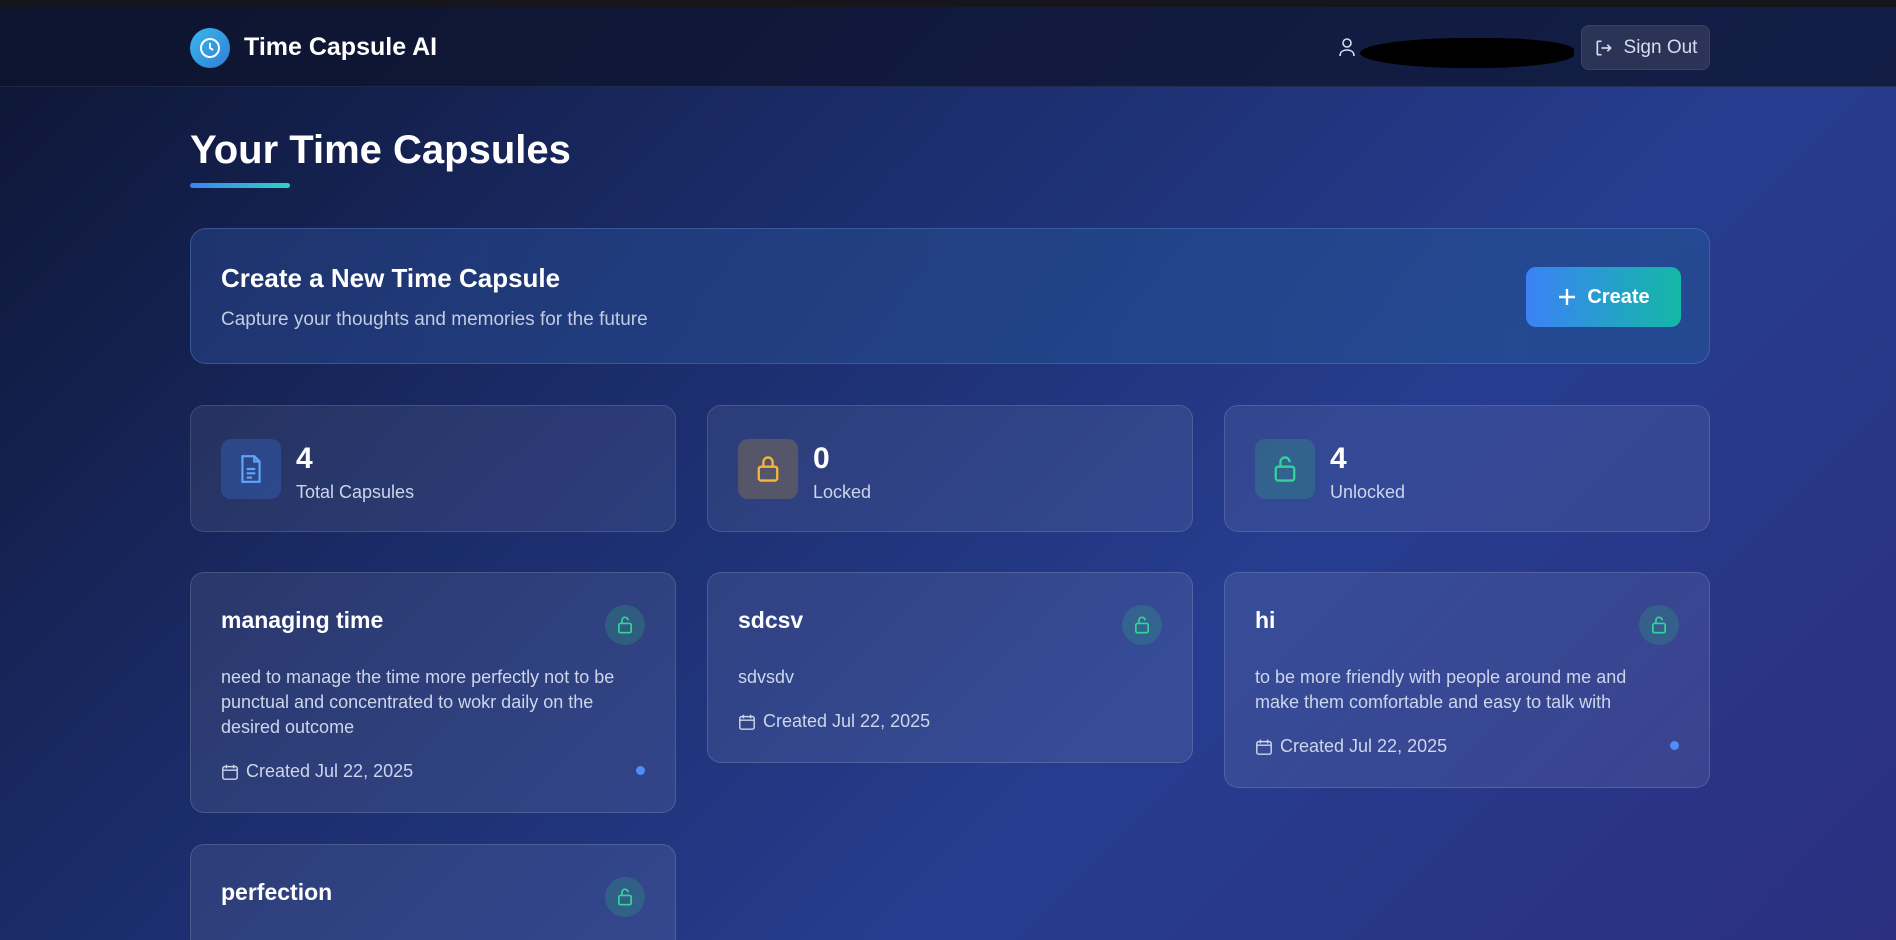 The width and height of the screenshot is (1896, 940). Describe the element at coordinates (210, 48) in the screenshot. I see `clock-logo-icon` at that location.